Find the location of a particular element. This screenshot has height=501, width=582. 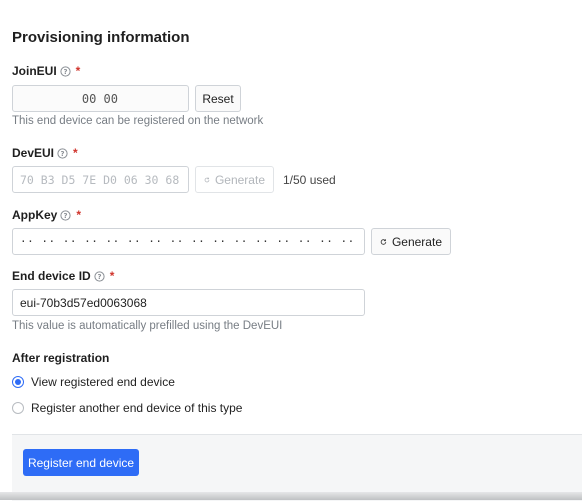

app-key-generate-label: Generate is located at coordinates (416, 241).